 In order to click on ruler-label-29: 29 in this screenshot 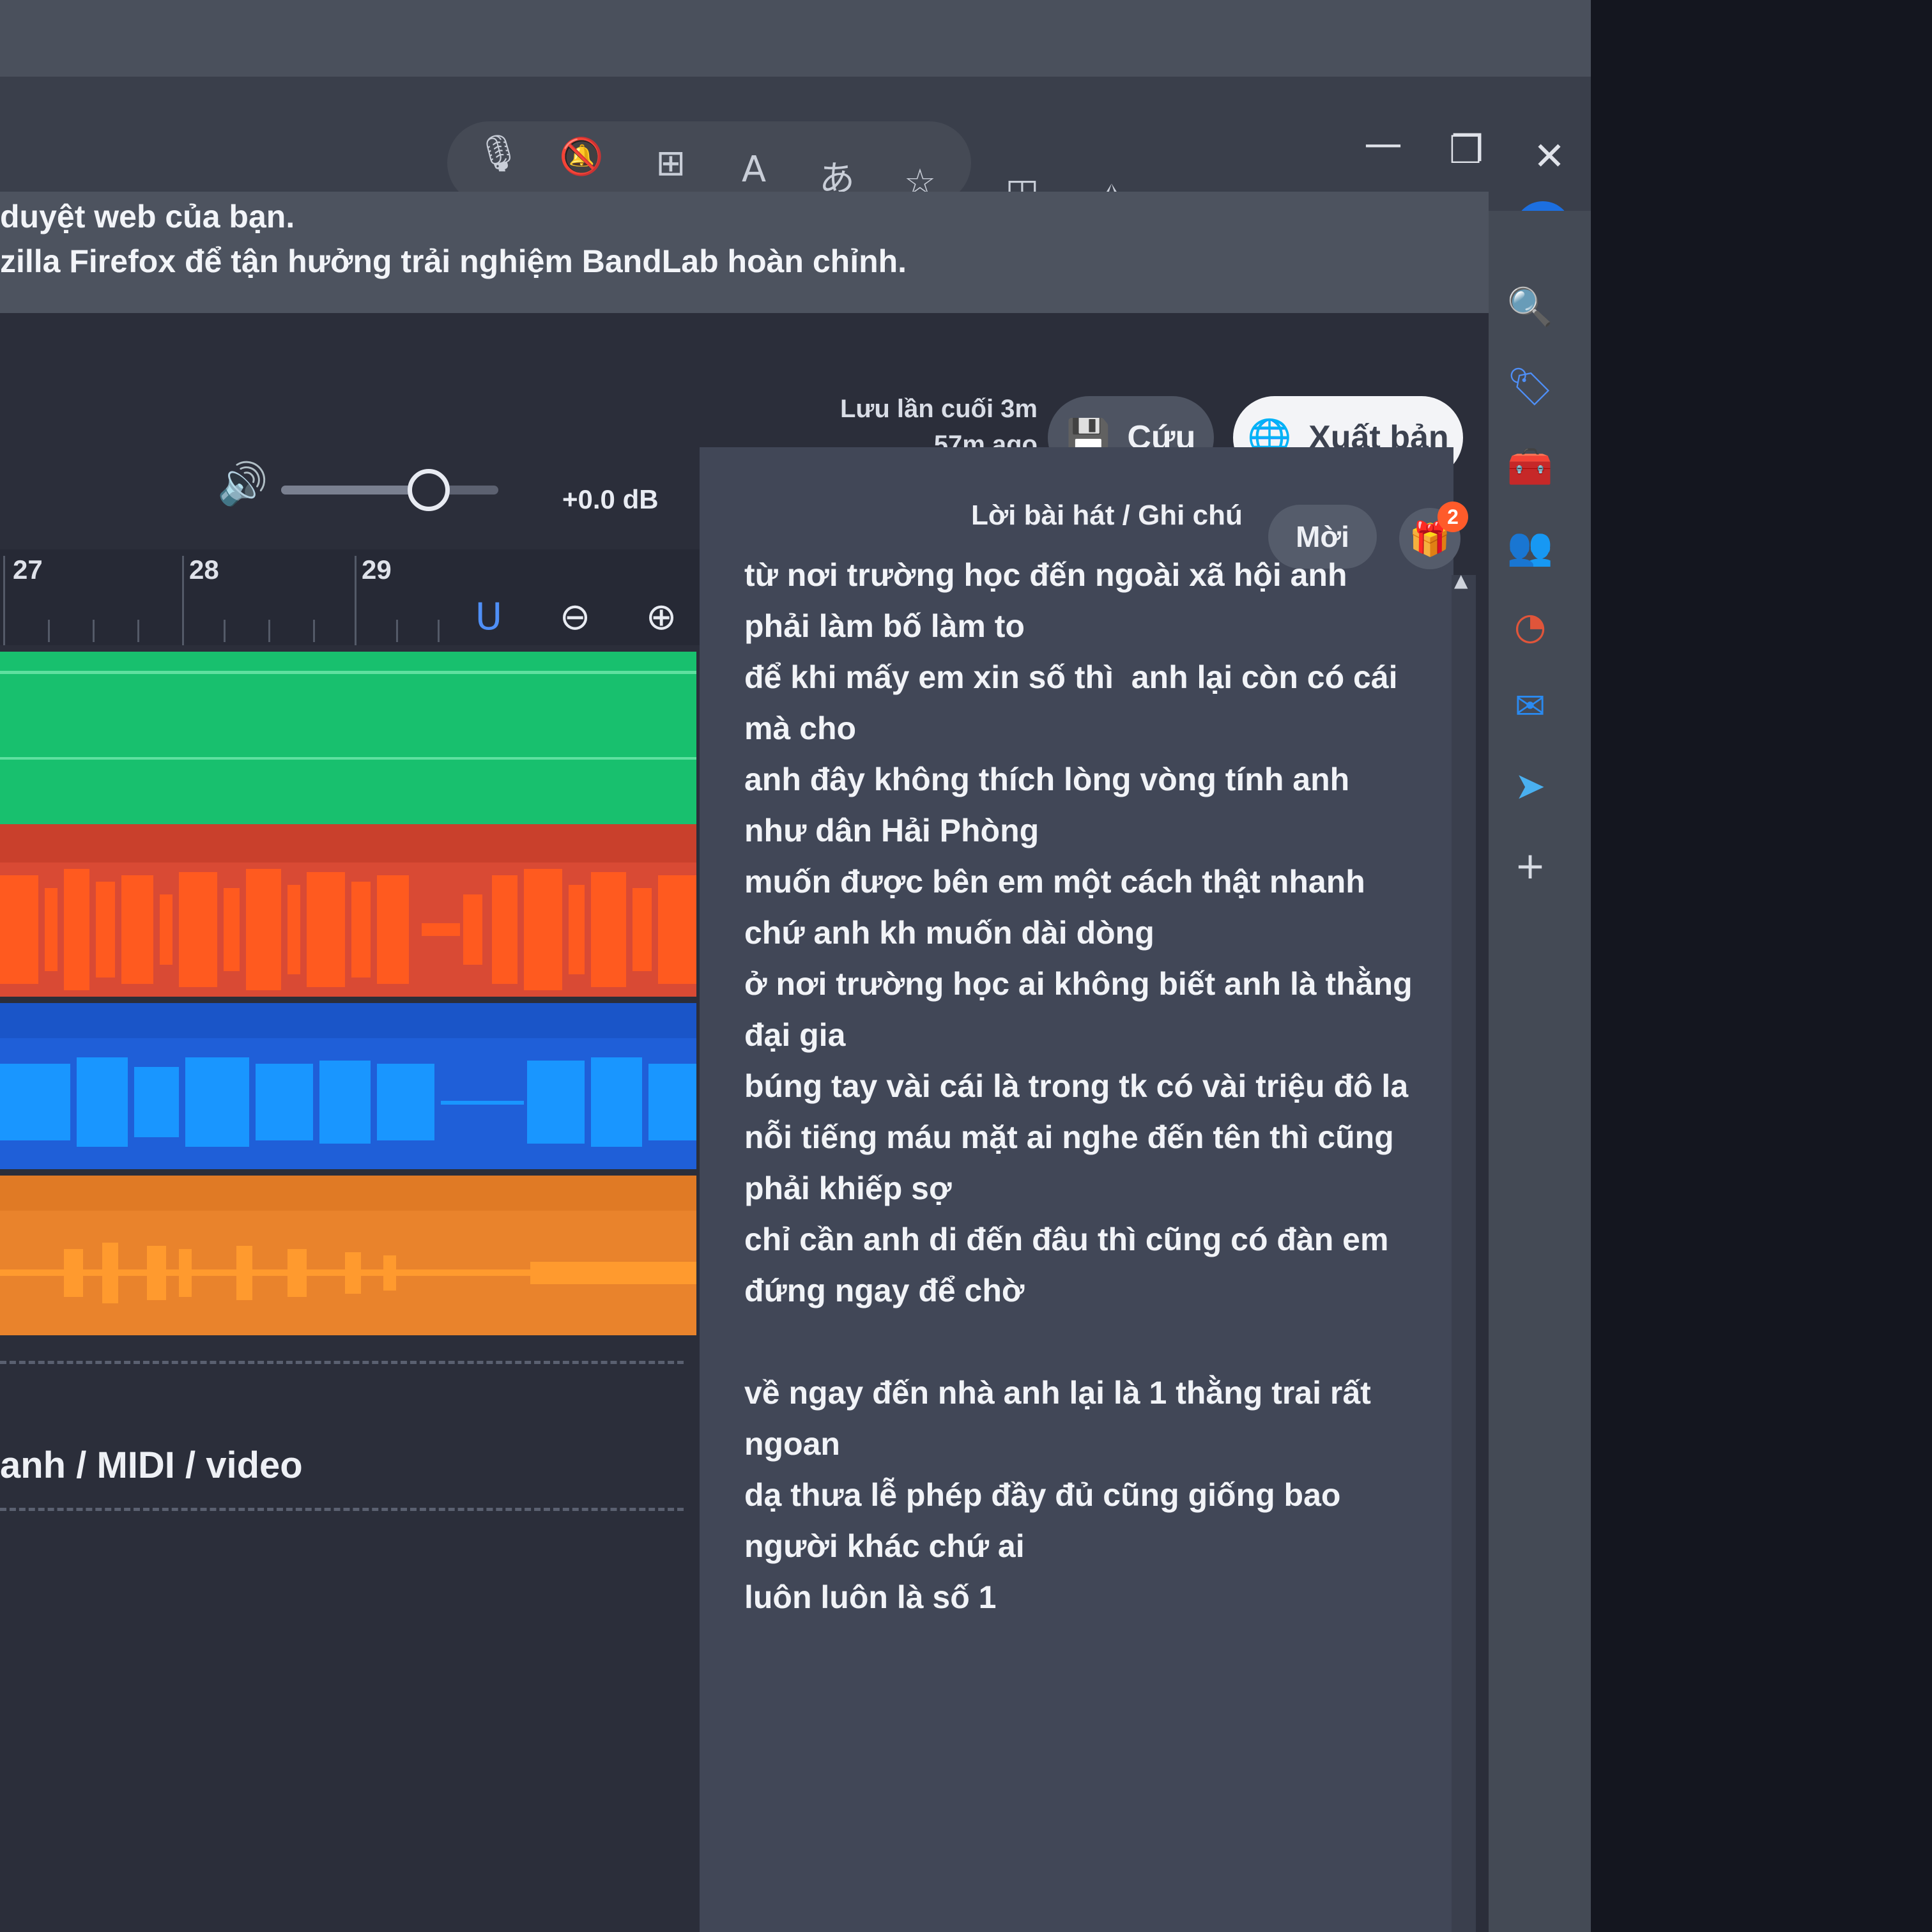, I will do `click(377, 570)`.